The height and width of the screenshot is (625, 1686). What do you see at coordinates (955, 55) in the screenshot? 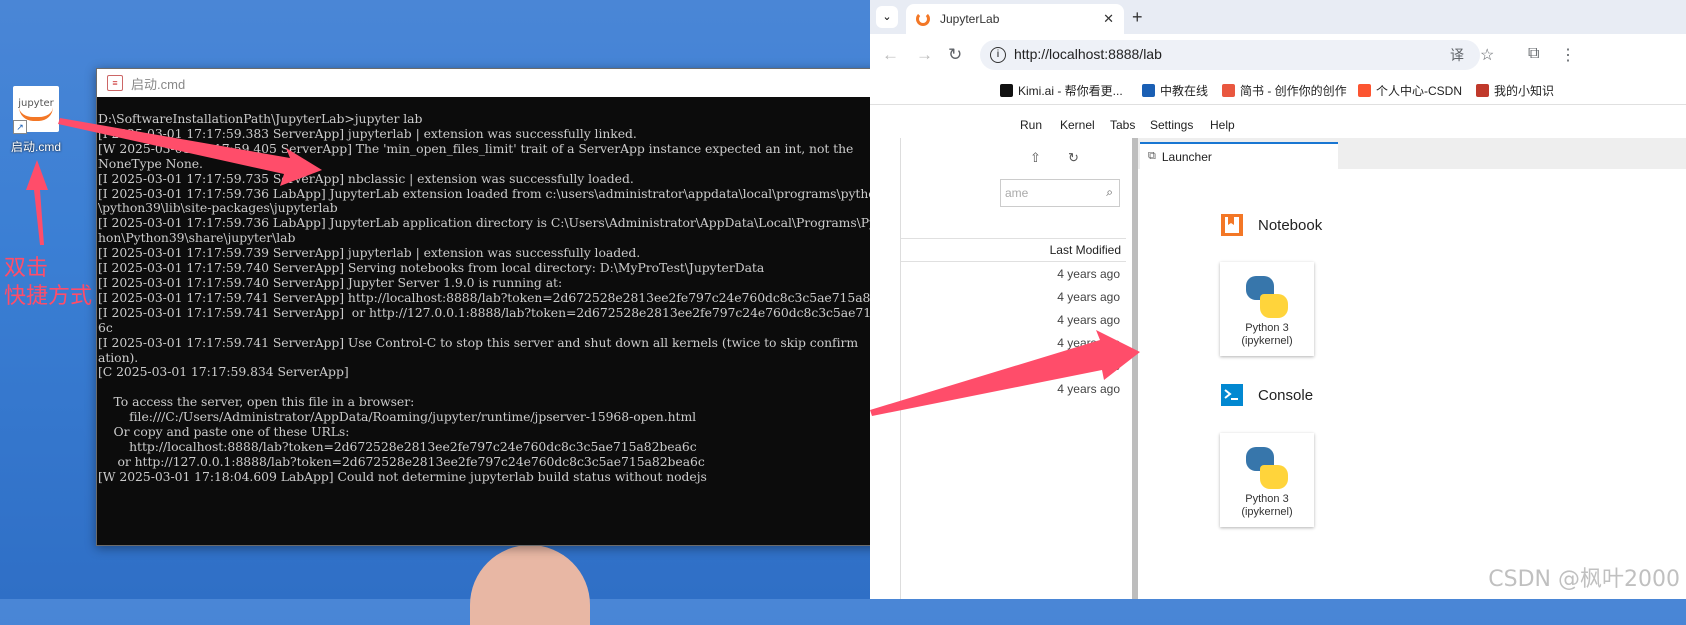
I see `reload-icon: ↻` at bounding box center [955, 55].